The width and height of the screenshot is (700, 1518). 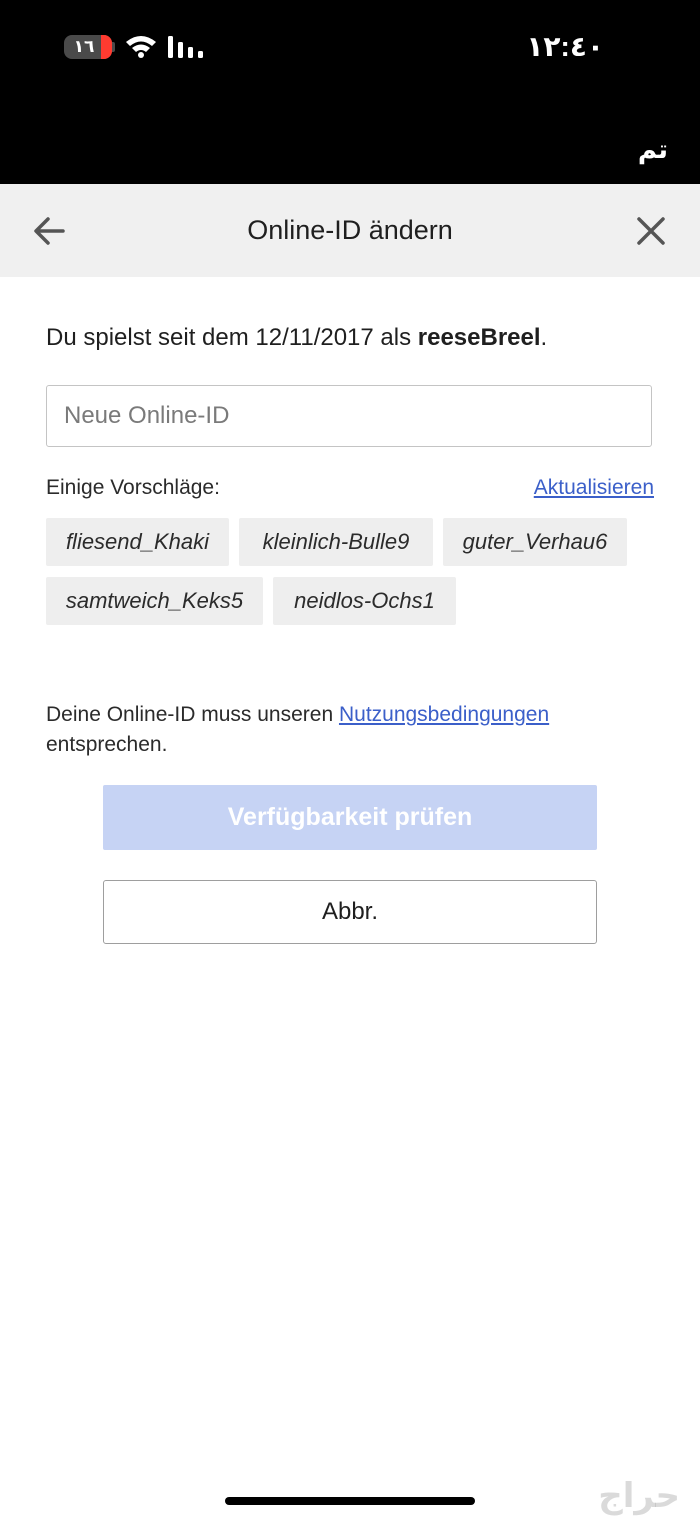 What do you see at coordinates (113, 47) in the screenshot?
I see `battery-cap` at bounding box center [113, 47].